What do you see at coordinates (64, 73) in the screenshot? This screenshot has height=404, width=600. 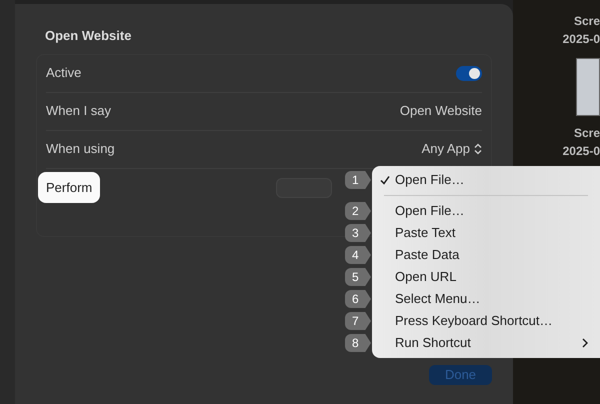 I see `row-label: Active` at bounding box center [64, 73].